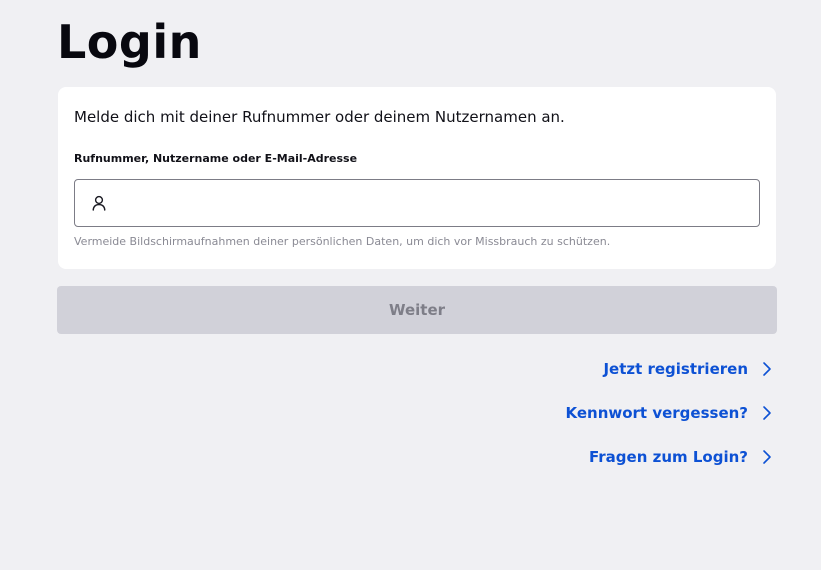  What do you see at coordinates (99, 203) in the screenshot?
I see `user-icon` at bounding box center [99, 203].